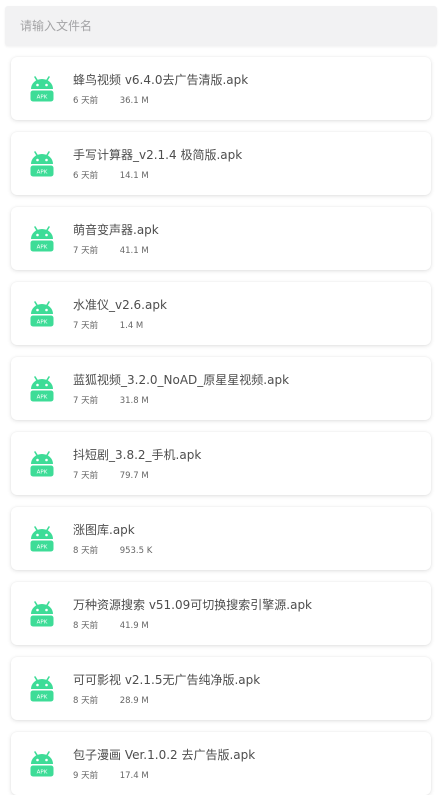  I want to click on file-meta: 6 天前 36.1 M, so click(111, 100).